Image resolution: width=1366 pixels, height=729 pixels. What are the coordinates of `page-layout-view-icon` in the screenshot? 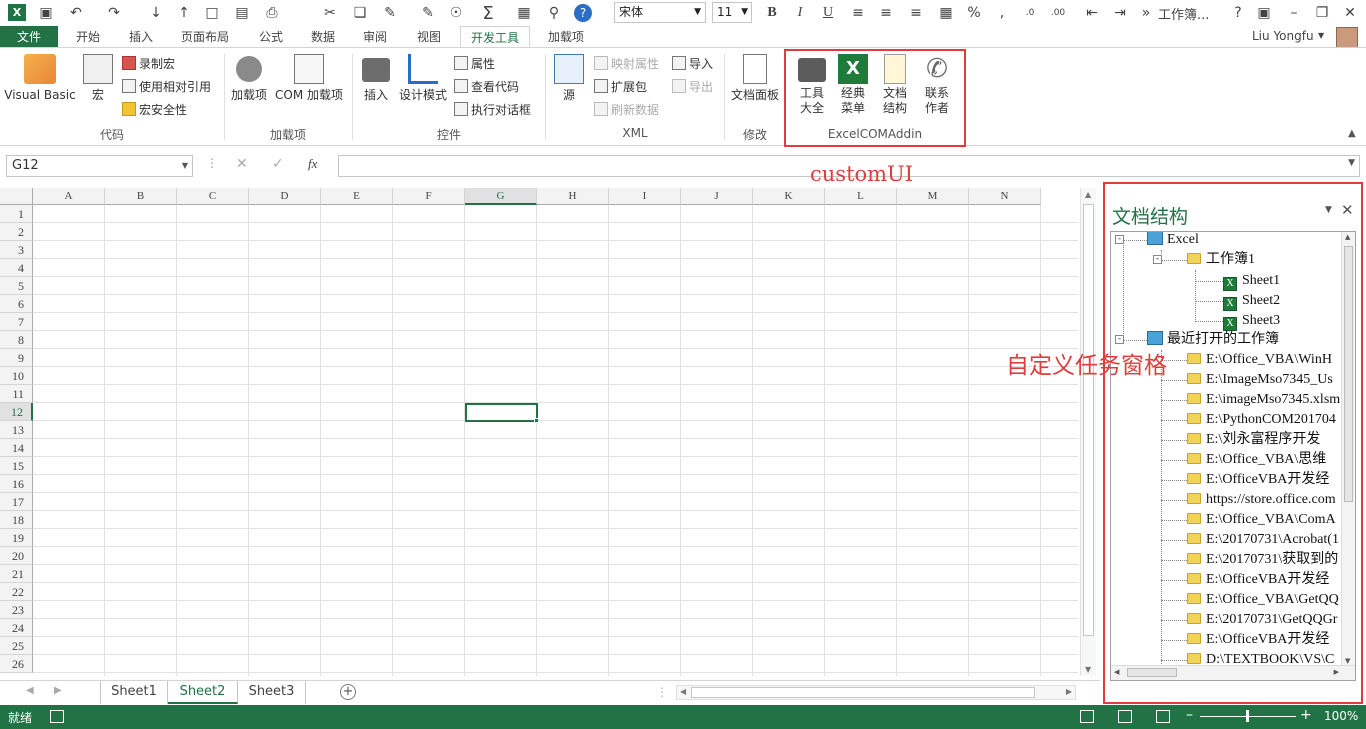 It's located at (1125, 716).